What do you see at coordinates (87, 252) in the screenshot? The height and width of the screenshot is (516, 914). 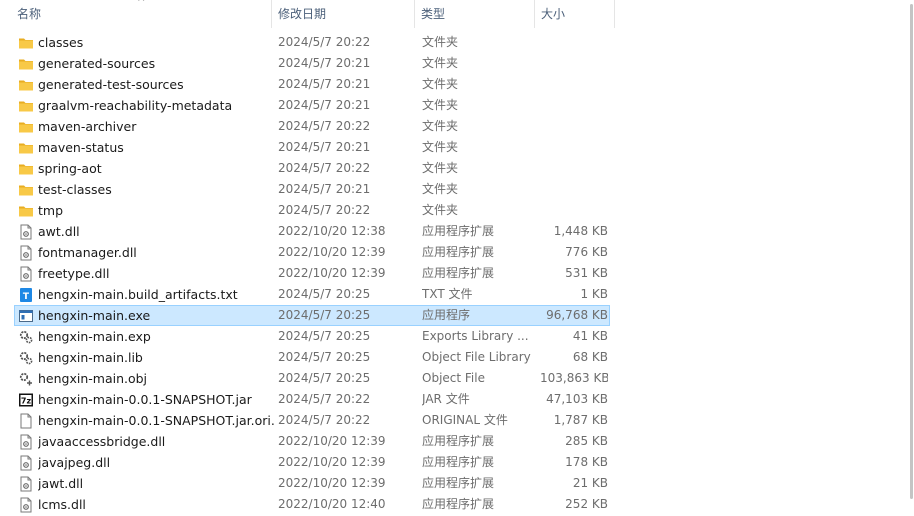 I see `file-name: fontmanager.dll` at bounding box center [87, 252].